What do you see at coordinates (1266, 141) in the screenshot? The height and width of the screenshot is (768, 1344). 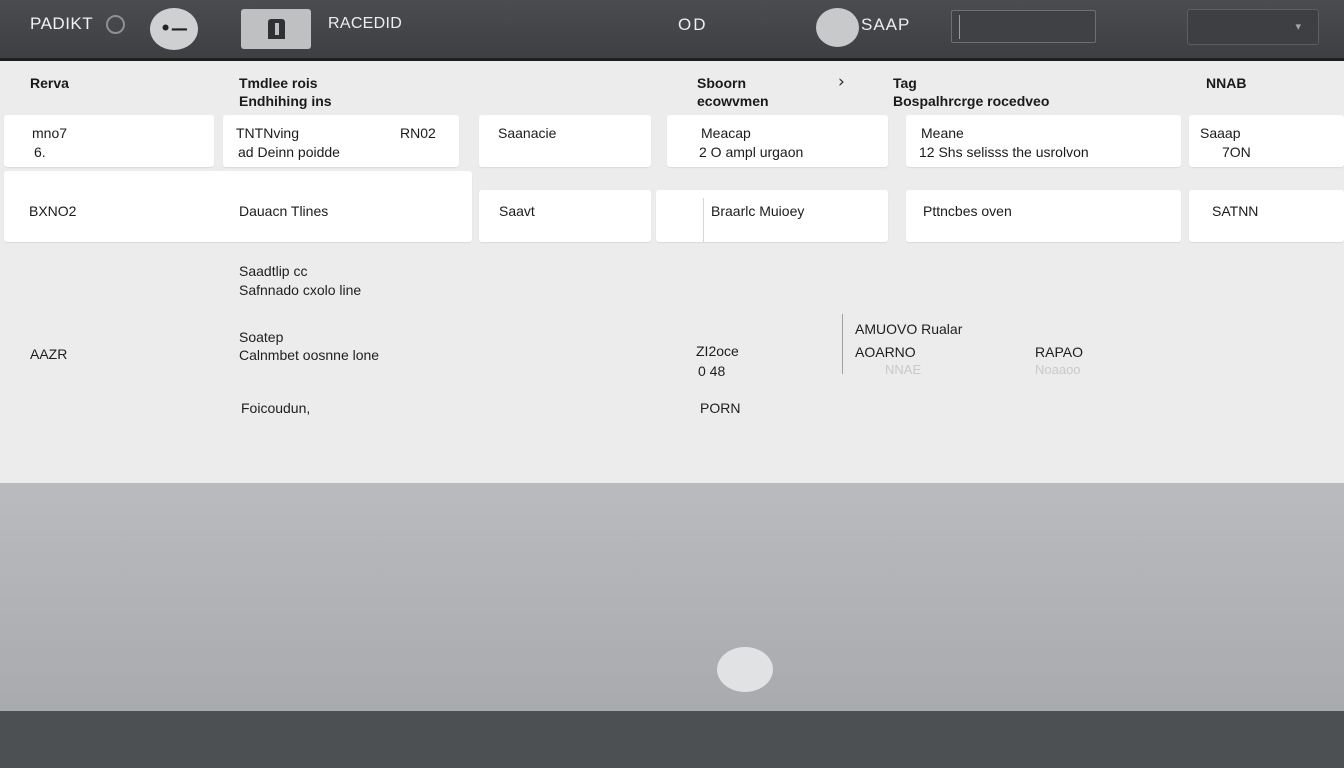 I see `table-cell: Saaap 7ON` at bounding box center [1266, 141].